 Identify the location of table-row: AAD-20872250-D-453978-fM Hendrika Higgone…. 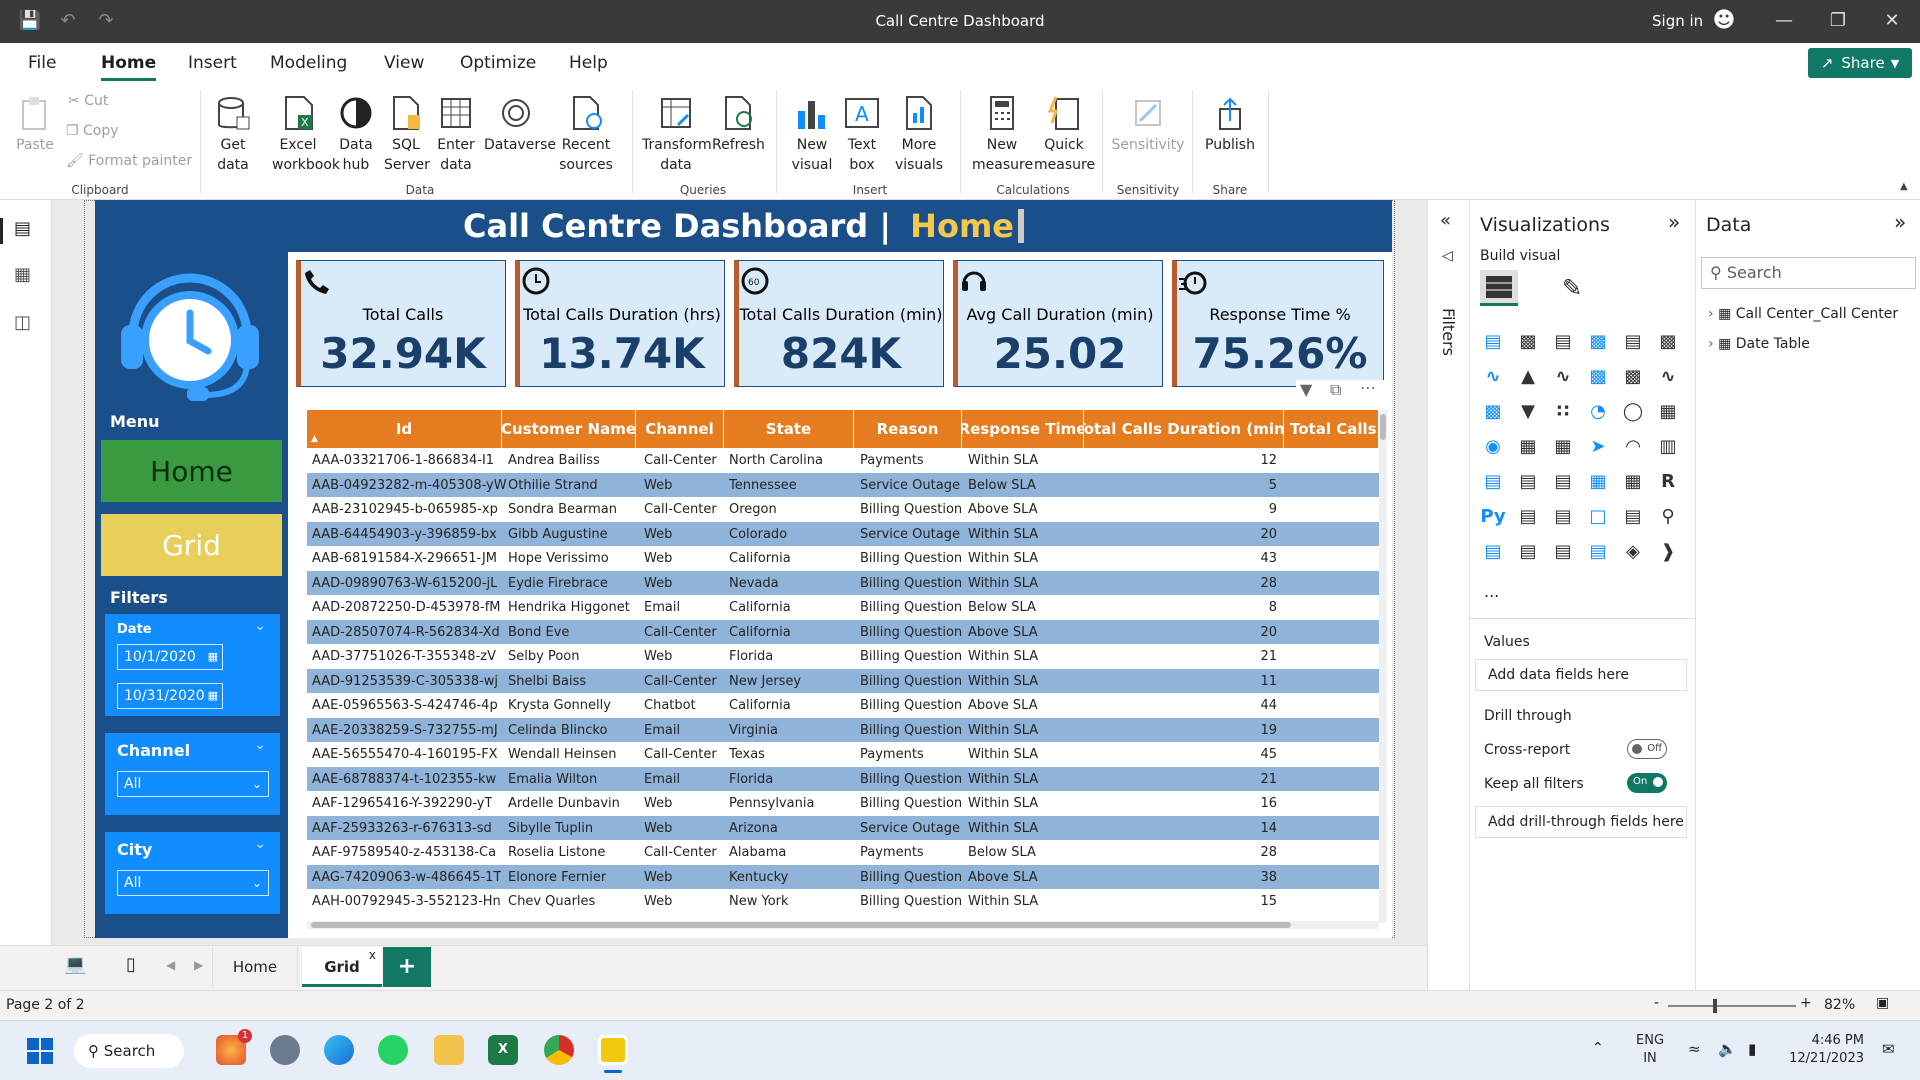
(843, 607).